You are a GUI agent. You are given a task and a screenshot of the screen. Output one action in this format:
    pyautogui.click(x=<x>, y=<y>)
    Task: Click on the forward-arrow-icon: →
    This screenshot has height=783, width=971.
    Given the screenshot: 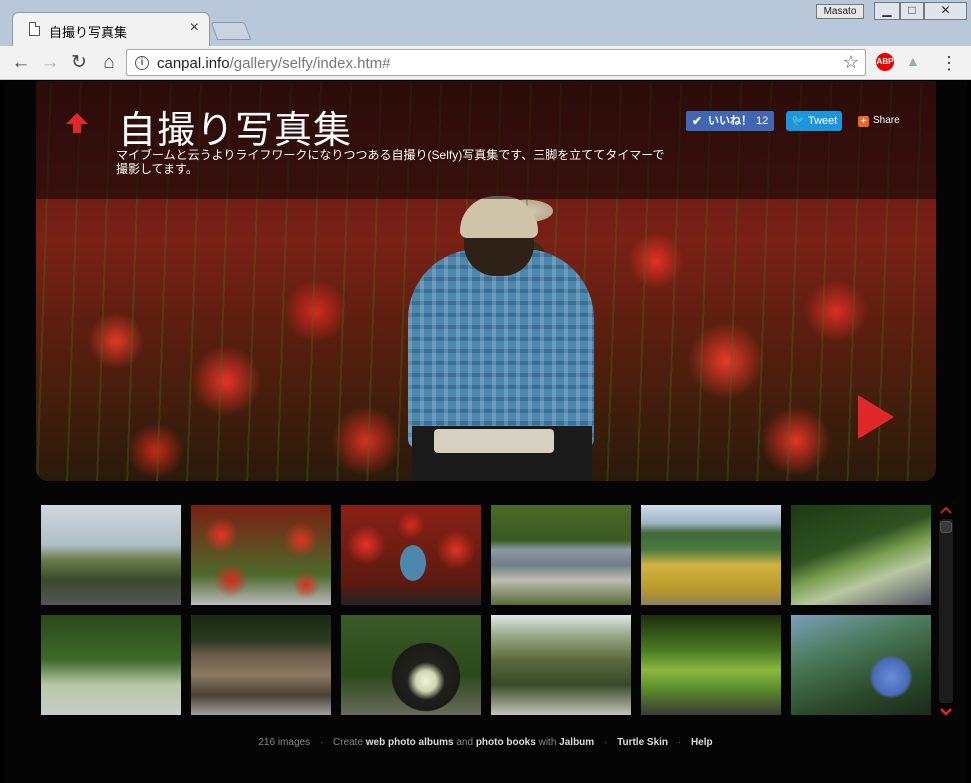 What is the action you would take?
    pyautogui.click(x=50, y=63)
    